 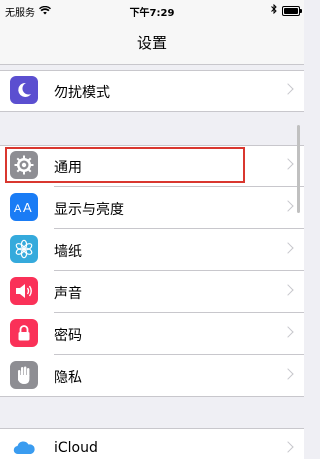 I want to click on settings-item-icloud: iCloud, so click(x=152, y=443).